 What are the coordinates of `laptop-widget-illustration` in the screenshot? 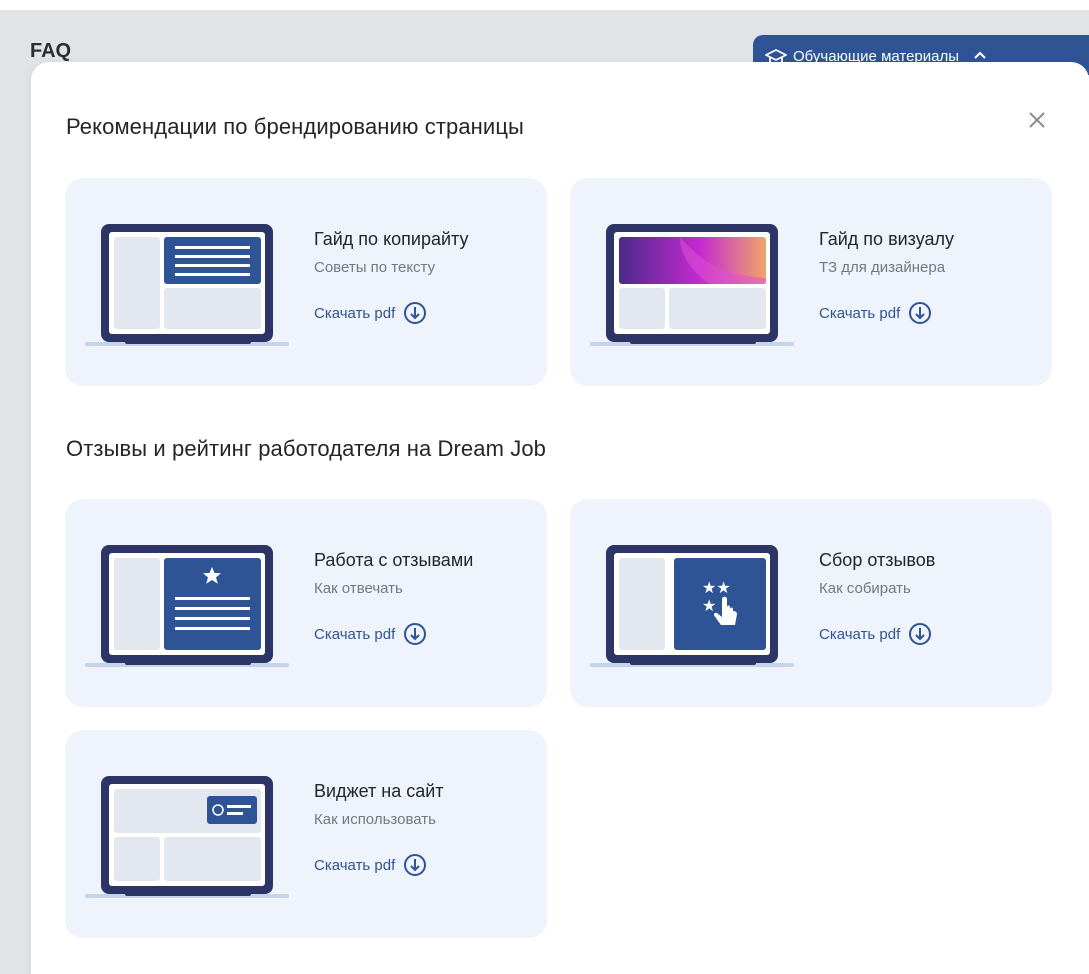 It's located at (190, 837).